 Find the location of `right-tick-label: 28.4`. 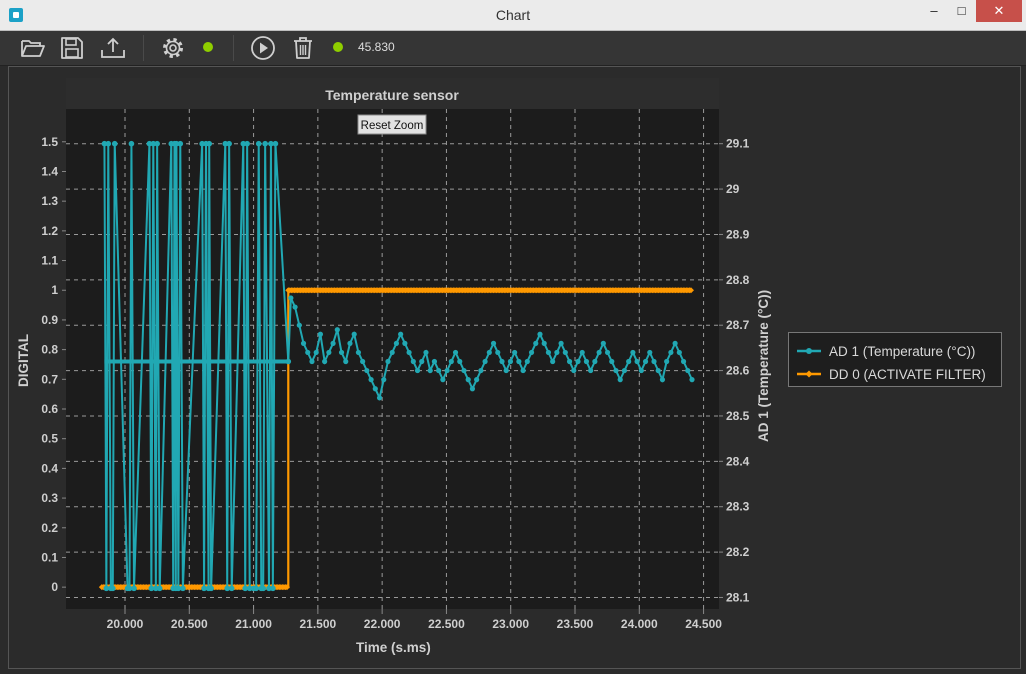

right-tick-label: 28.4 is located at coordinates (738, 461).